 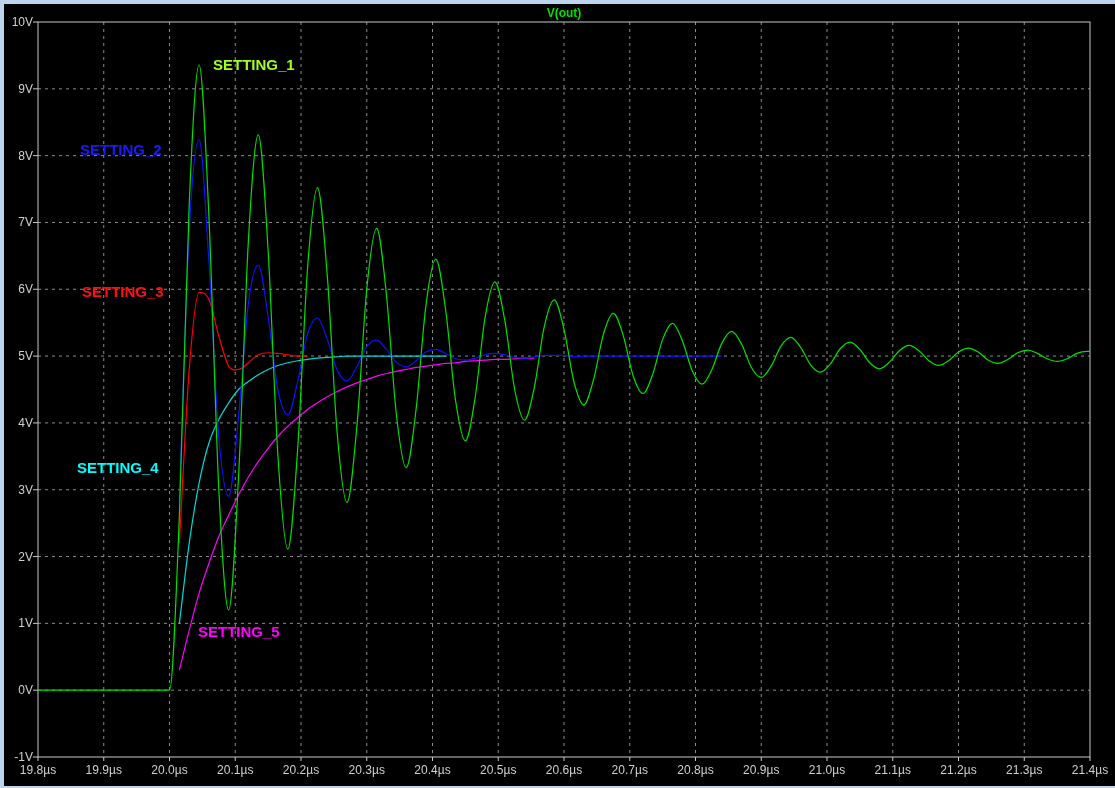 What do you see at coordinates (25, 489) in the screenshot?
I see `axis-tick-label: 3V` at bounding box center [25, 489].